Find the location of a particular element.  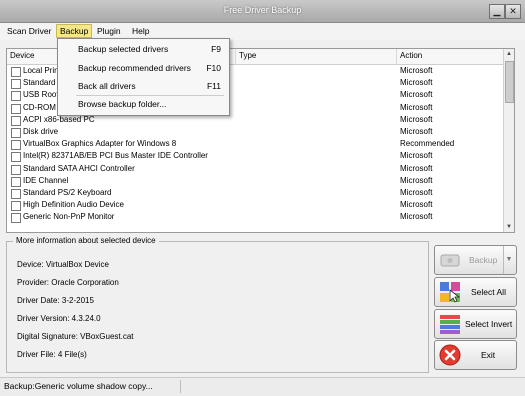

exit-icon is located at coordinates (450, 355).